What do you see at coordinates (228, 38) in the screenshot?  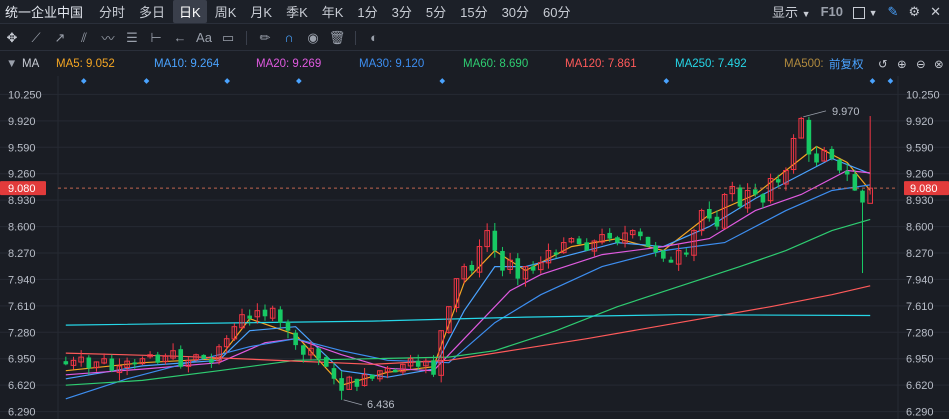 I see `comment-icon: ▭` at bounding box center [228, 38].